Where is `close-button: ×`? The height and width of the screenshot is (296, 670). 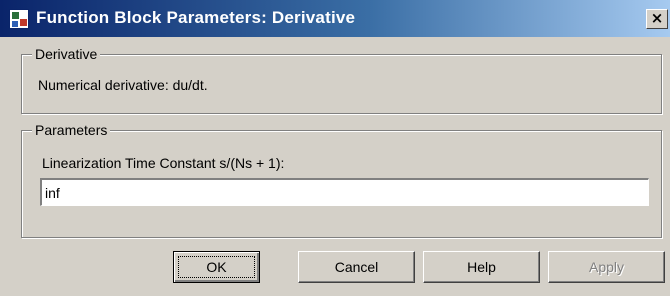
close-button: × is located at coordinates (657, 19).